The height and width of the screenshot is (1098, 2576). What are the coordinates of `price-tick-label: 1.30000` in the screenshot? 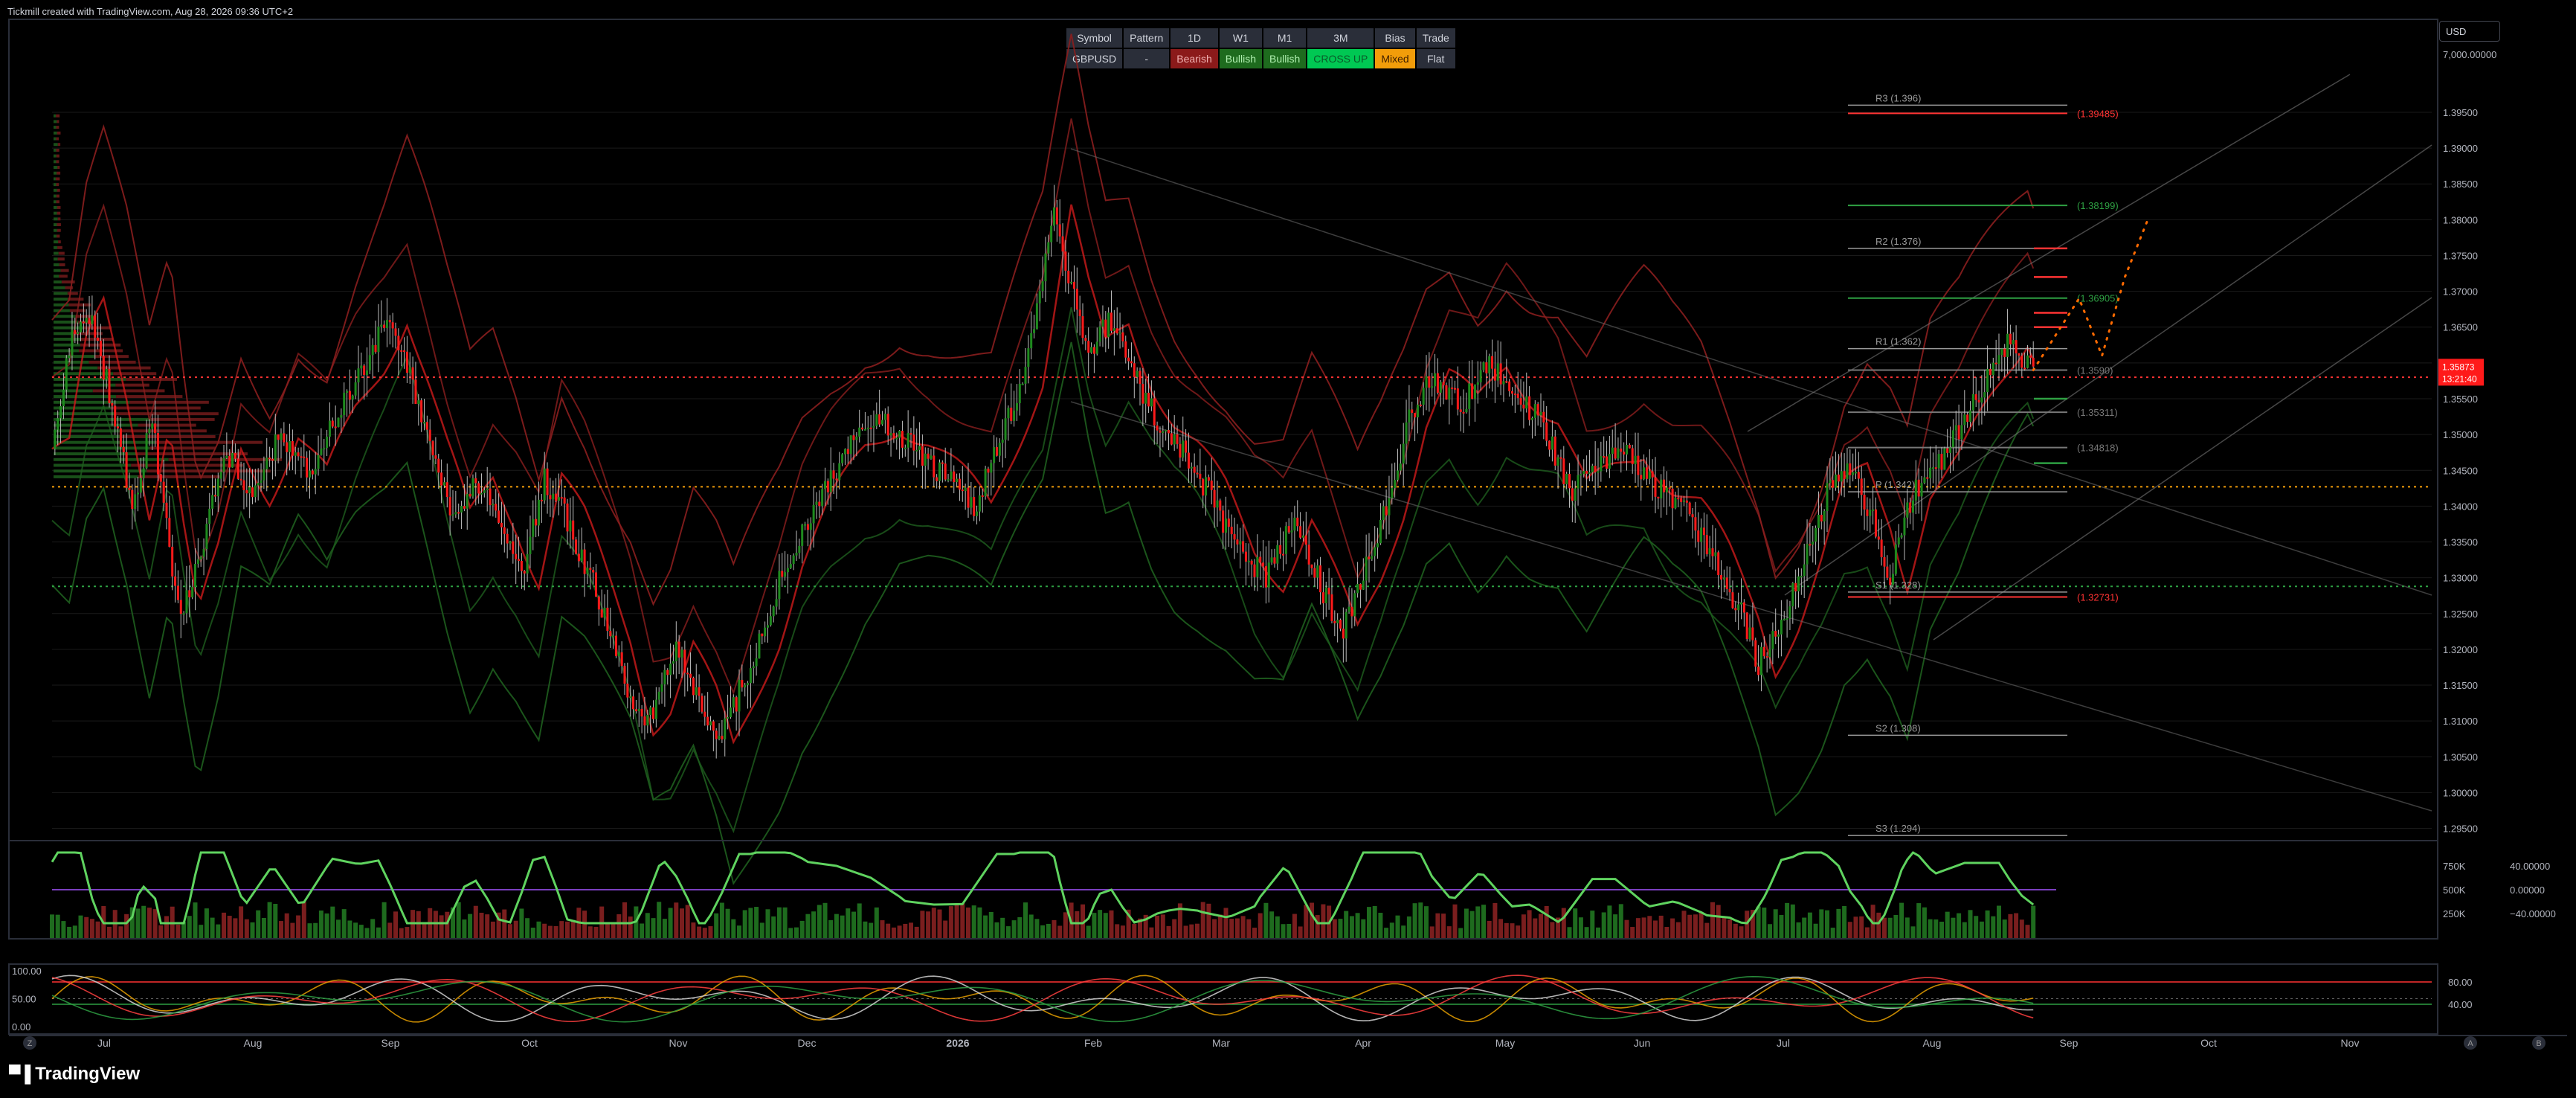 It's located at (2460, 792).